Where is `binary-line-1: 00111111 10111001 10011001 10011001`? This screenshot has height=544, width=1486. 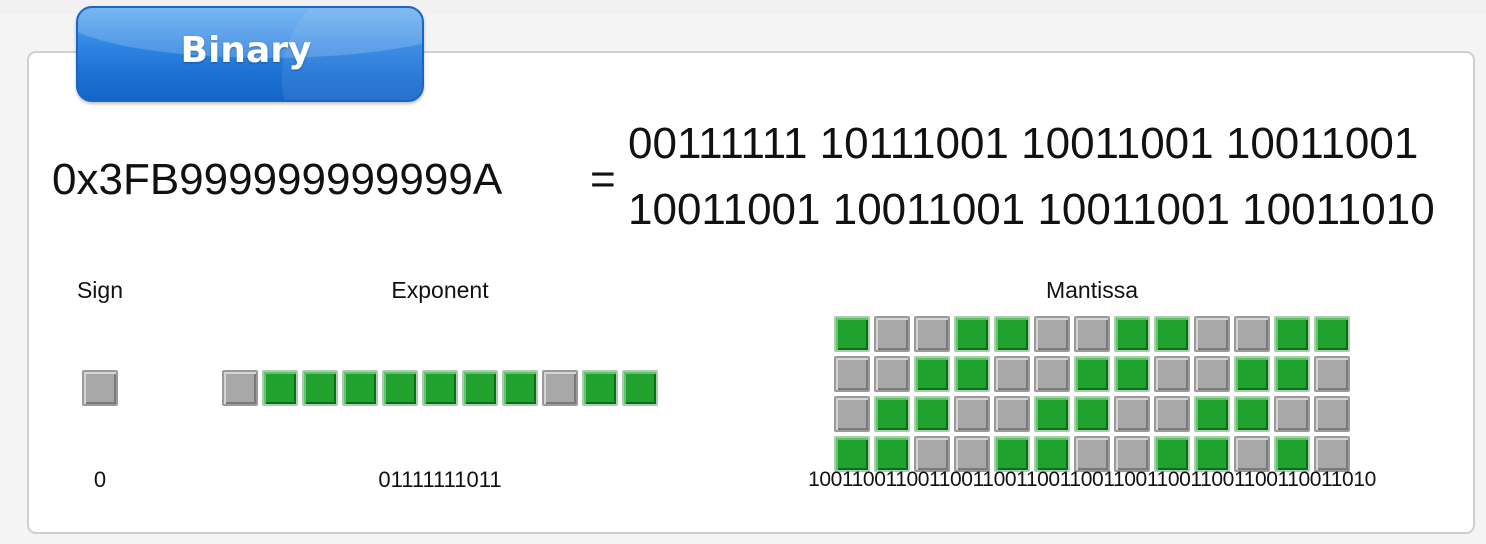 binary-line-1: 00111111 10111001 10011001 10011001 is located at coordinates (1023, 143).